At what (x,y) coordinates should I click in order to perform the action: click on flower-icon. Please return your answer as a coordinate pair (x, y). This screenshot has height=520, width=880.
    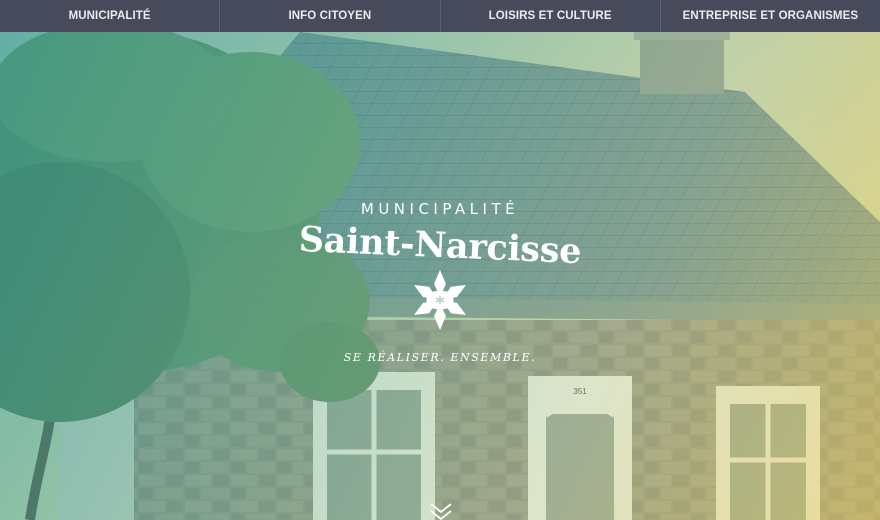
    Looking at the image, I should click on (440, 300).